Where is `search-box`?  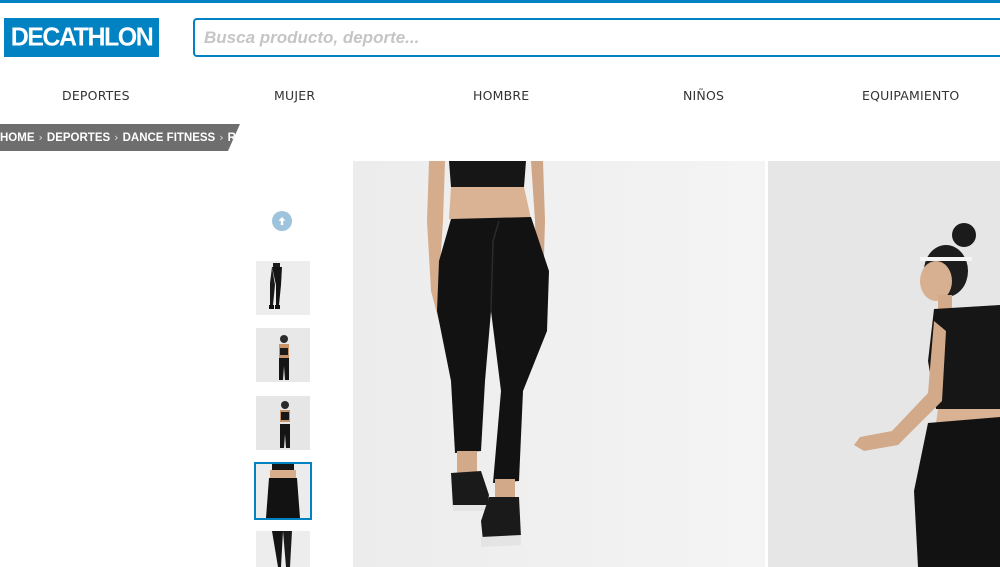 search-box is located at coordinates (596, 37).